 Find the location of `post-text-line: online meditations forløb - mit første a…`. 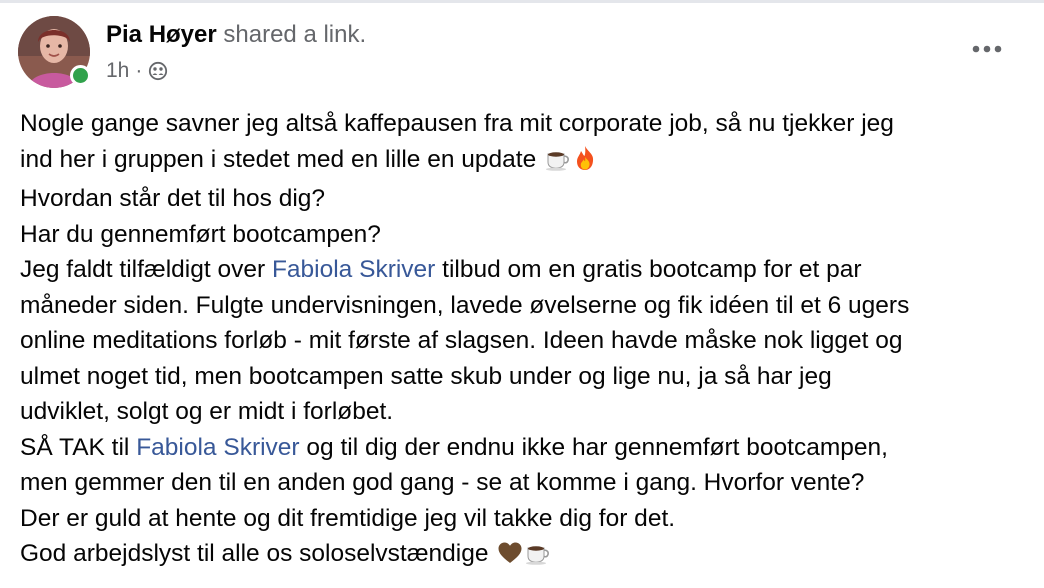

post-text-line: online meditations forløb - mit første a… is located at coordinates (461, 340).